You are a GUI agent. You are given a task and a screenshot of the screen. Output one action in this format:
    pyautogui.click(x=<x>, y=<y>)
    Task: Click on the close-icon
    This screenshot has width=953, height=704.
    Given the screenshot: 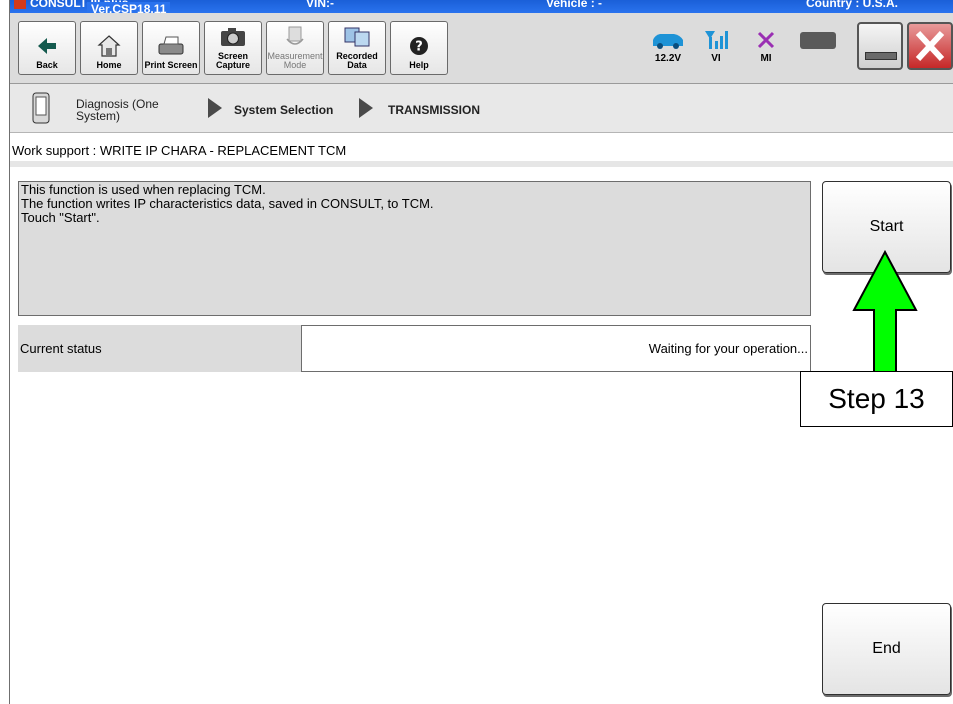 What is the action you would take?
    pyautogui.click(x=930, y=46)
    